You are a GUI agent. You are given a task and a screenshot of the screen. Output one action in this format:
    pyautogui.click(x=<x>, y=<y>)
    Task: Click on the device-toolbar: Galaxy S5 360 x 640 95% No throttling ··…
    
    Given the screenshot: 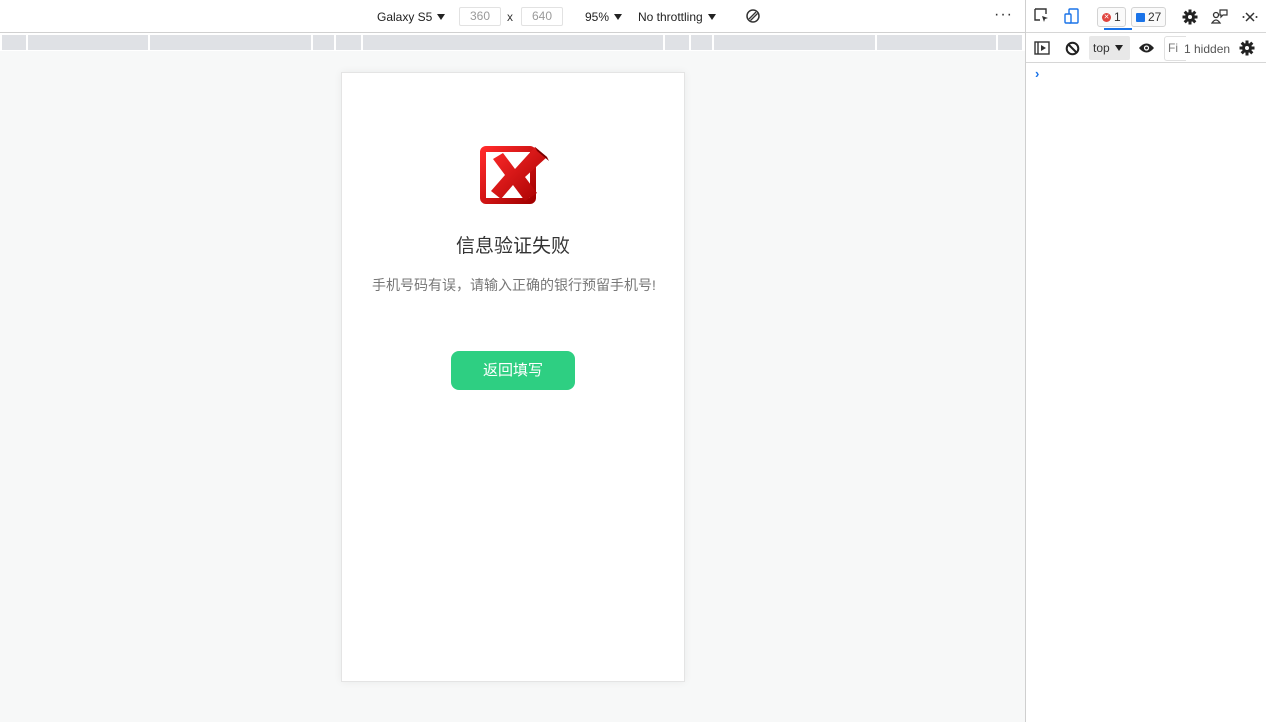 What is the action you would take?
    pyautogui.click(x=512, y=16)
    